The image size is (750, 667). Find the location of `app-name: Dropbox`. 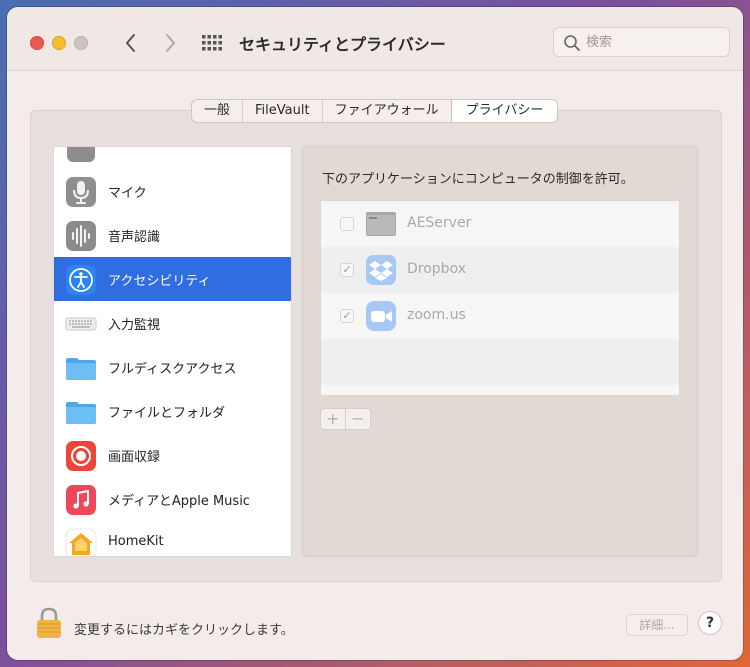

app-name: Dropbox is located at coordinates (436, 269).